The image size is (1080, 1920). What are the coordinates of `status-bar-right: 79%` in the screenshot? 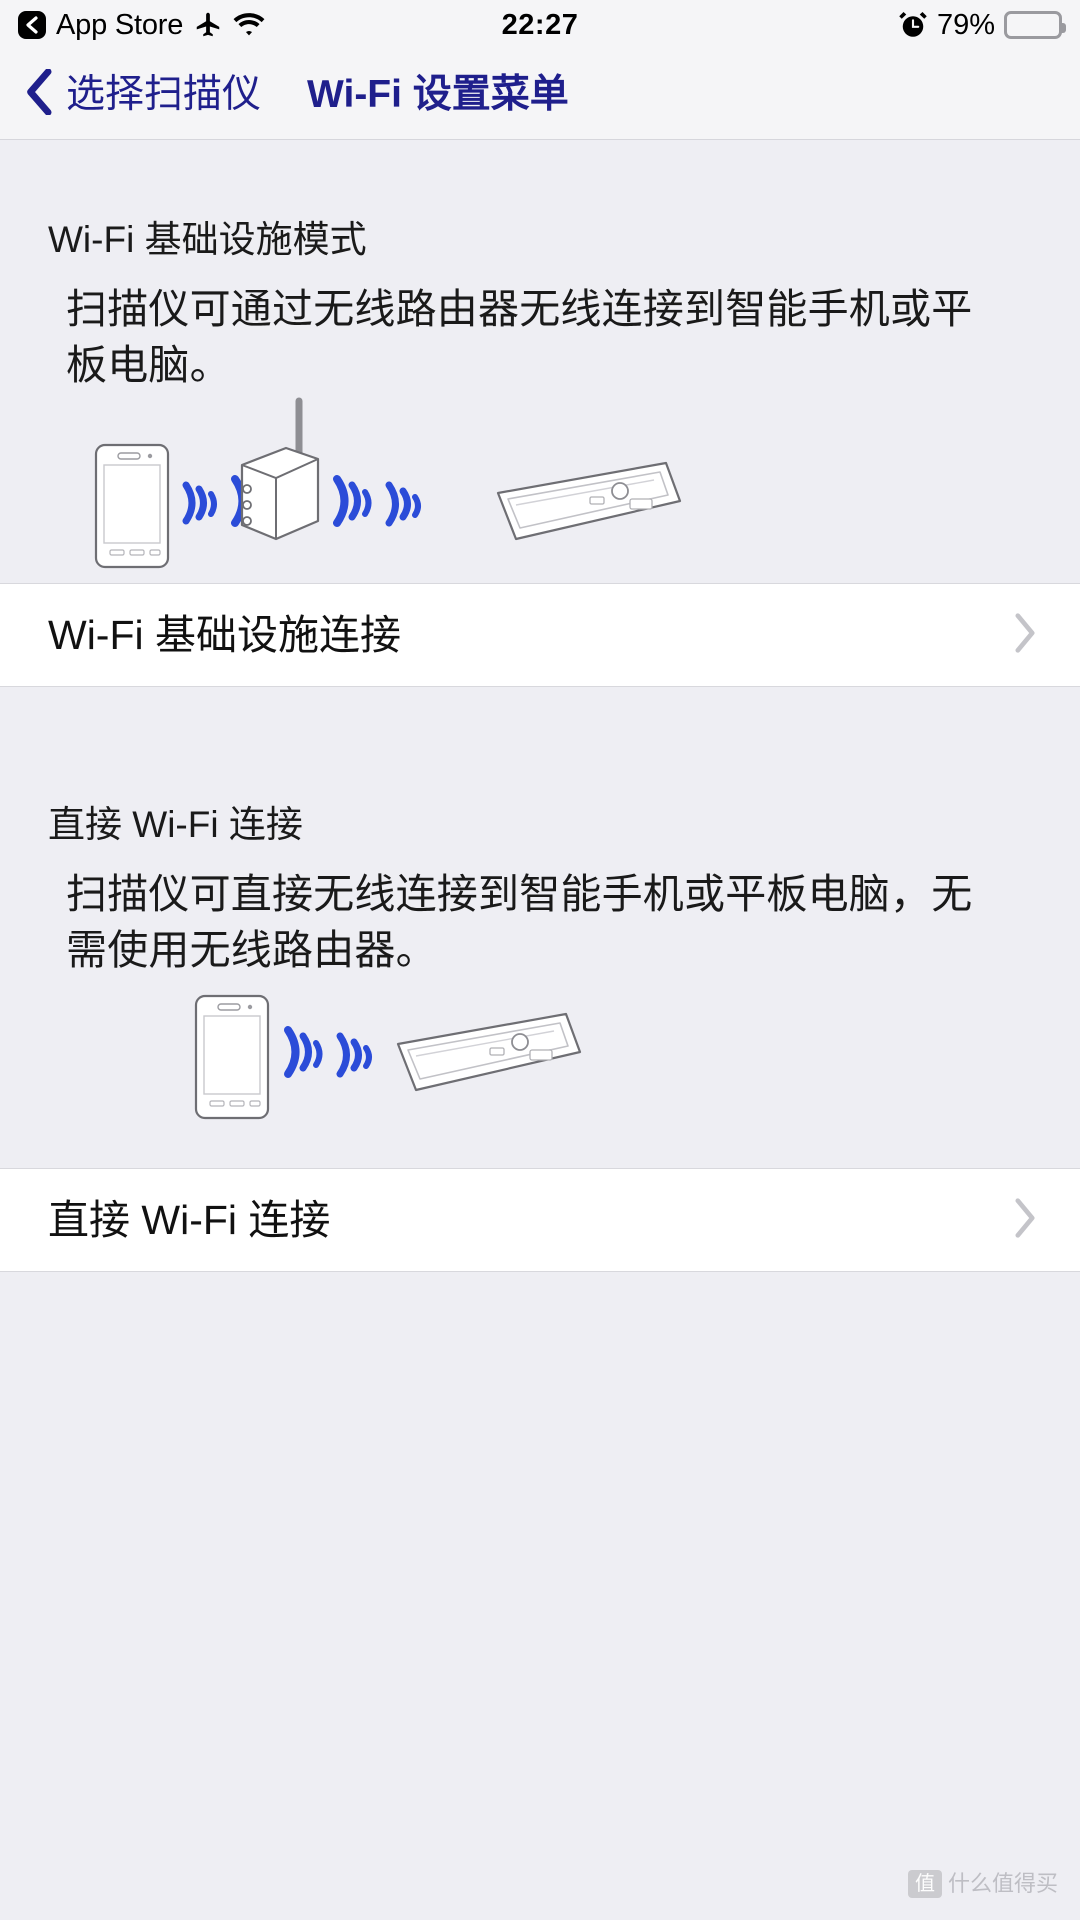 It's located at (982, 25).